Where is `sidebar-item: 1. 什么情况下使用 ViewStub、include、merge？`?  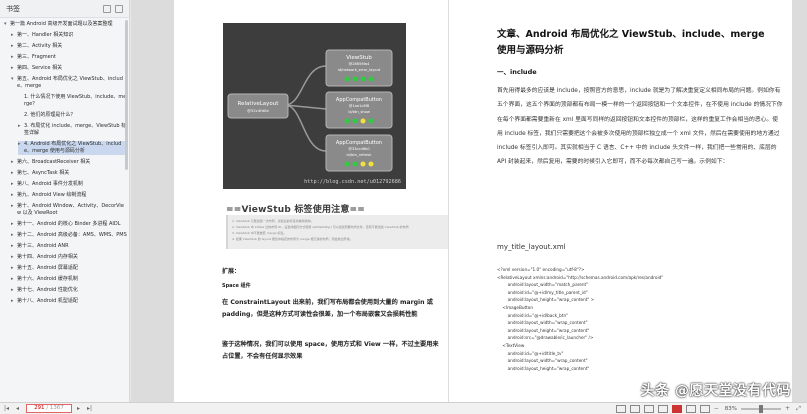 sidebar-item: 1. 什么情况下使用 ViewStub、include、merge？ is located at coordinates (72, 101).